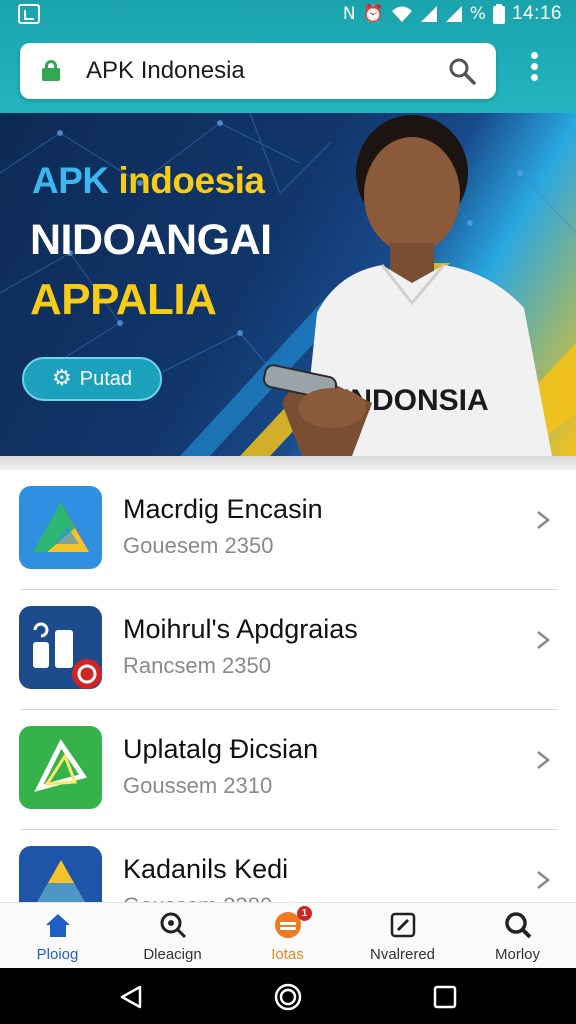  What do you see at coordinates (534, 70) in the screenshot?
I see `overflow-menu-icon` at bounding box center [534, 70].